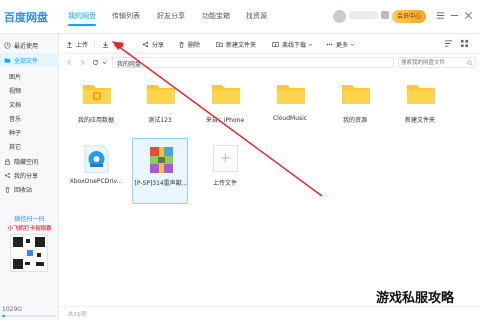 The width and height of the screenshot is (480, 320). What do you see at coordinates (129, 63) in the screenshot?
I see `breadcrumb-item: 我的网盘` at bounding box center [129, 63].